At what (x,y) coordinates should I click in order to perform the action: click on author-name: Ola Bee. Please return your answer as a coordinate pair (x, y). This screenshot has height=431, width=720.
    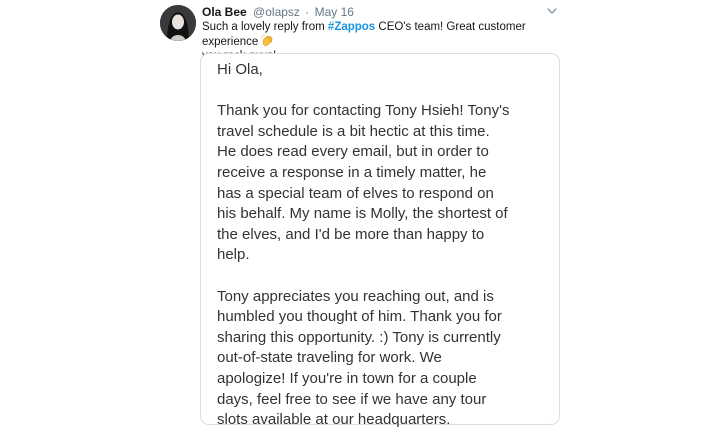
    Looking at the image, I should click on (224, 12).